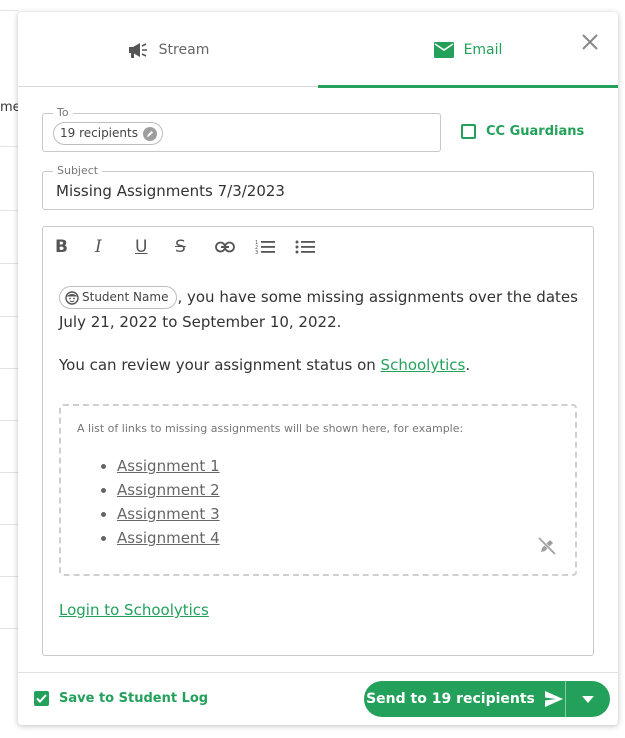 This screenshot has height=738, width=625. I want to click on background-text: me, so click(9, 107).